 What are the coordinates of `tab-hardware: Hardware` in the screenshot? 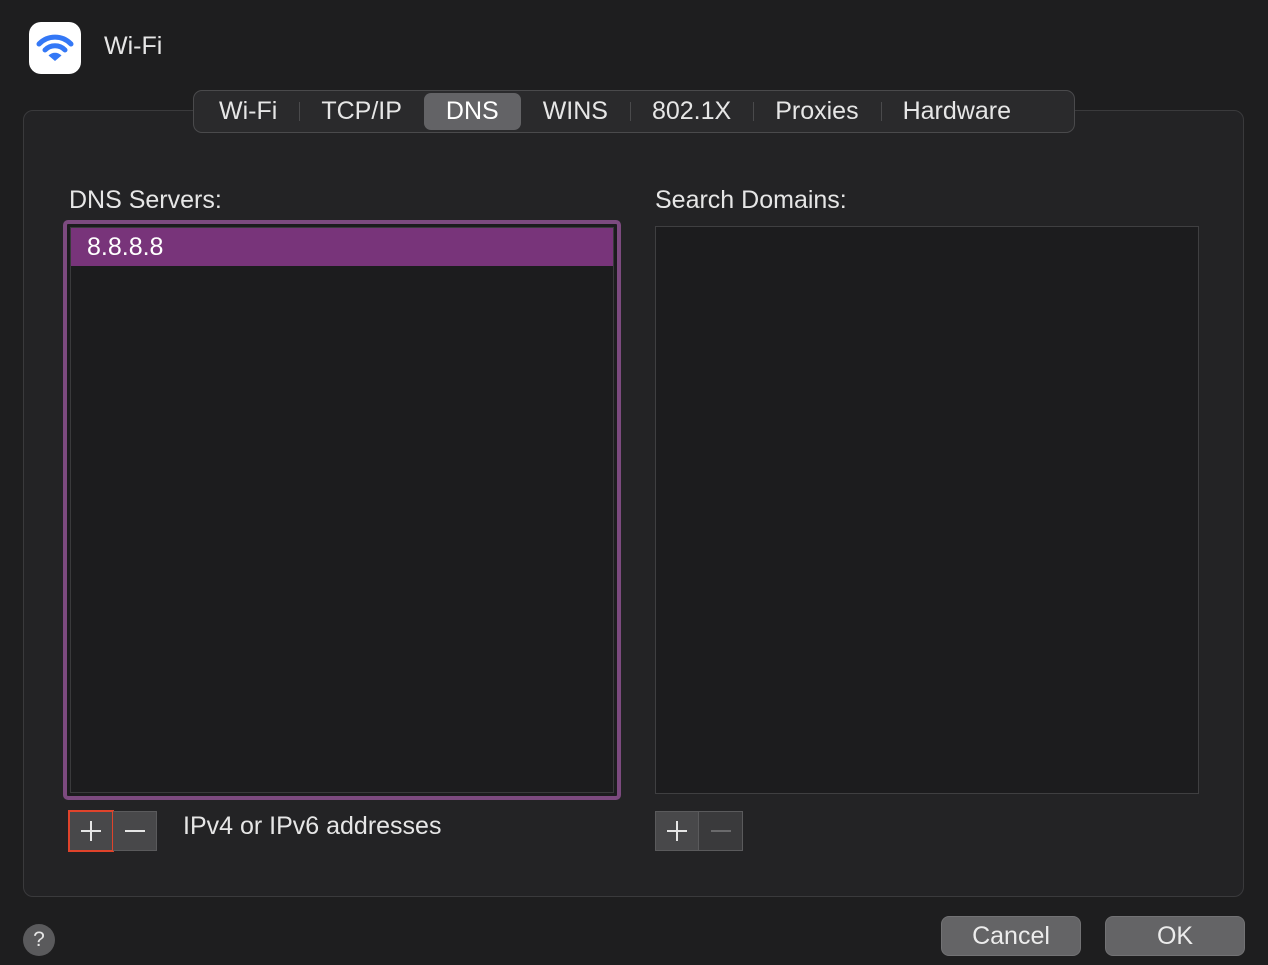 It's located at (956, 111).